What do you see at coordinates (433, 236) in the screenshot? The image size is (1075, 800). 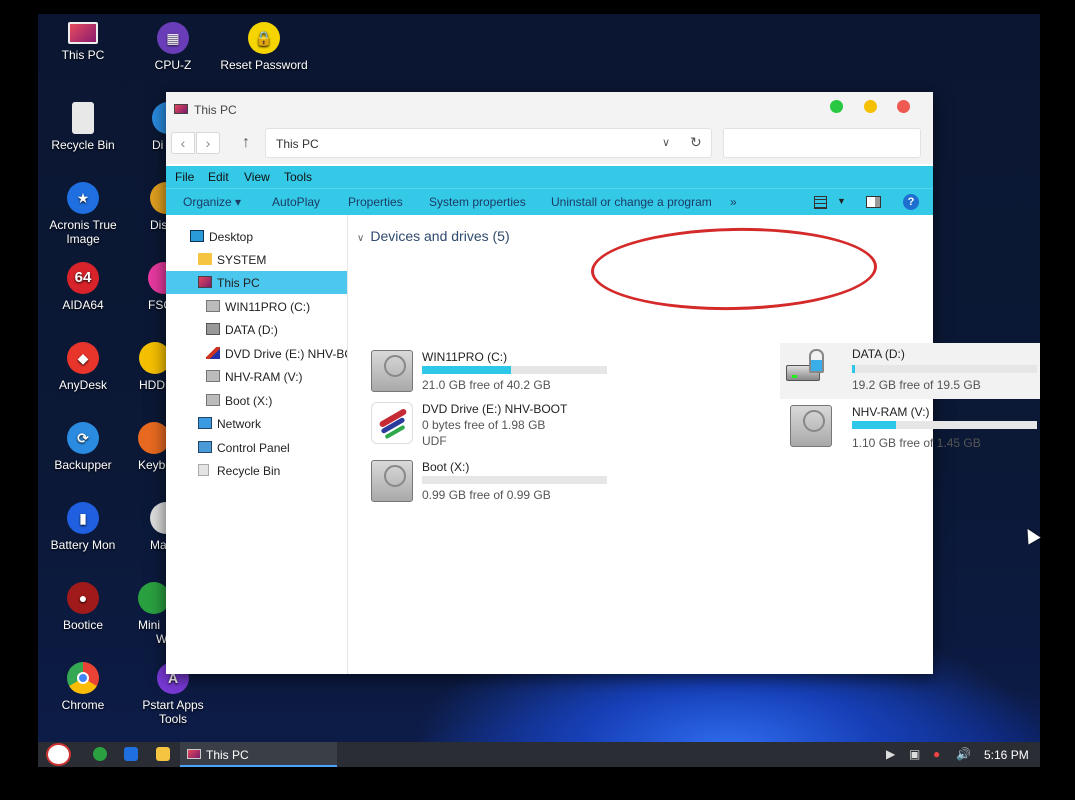 I see `group-header: ∨ Devices and drives (5)` at bounding box center [433, 236].